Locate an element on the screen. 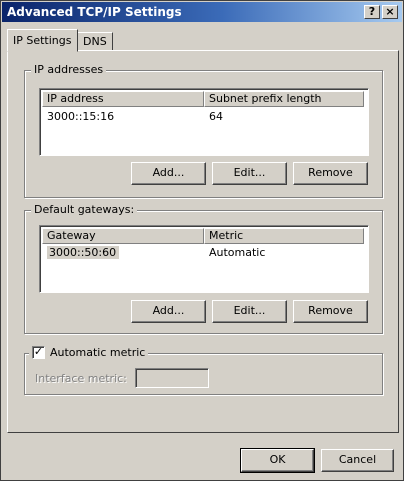 Image resolution: width=404 pixels, height=481 pixels. tab-ip-settings: IP Settings is located at coordinates (42, 40).